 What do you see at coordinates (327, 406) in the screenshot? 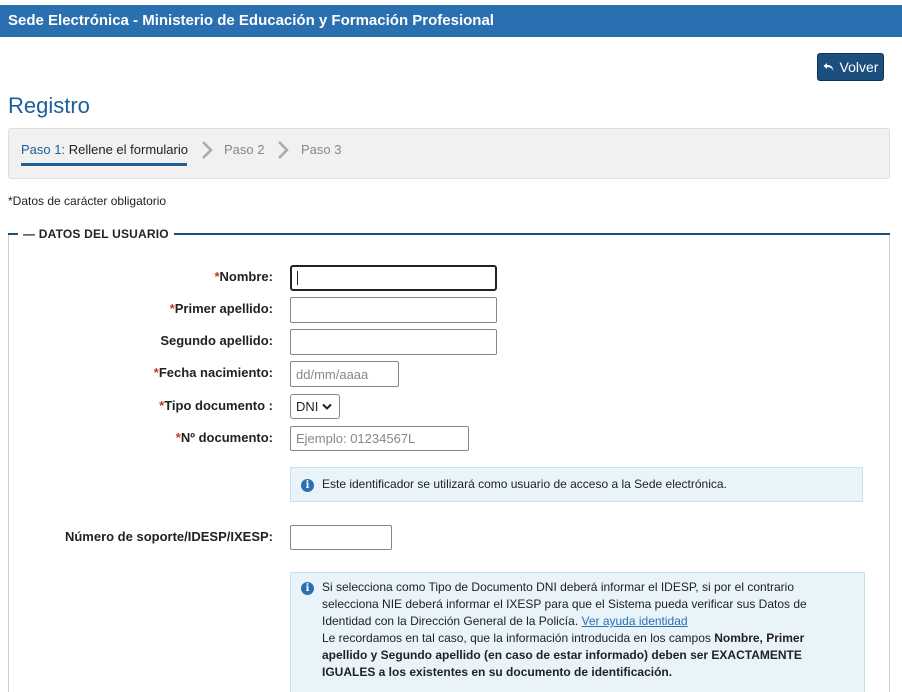
I see `chevron-down-icon` at bounding box center [327, 406].